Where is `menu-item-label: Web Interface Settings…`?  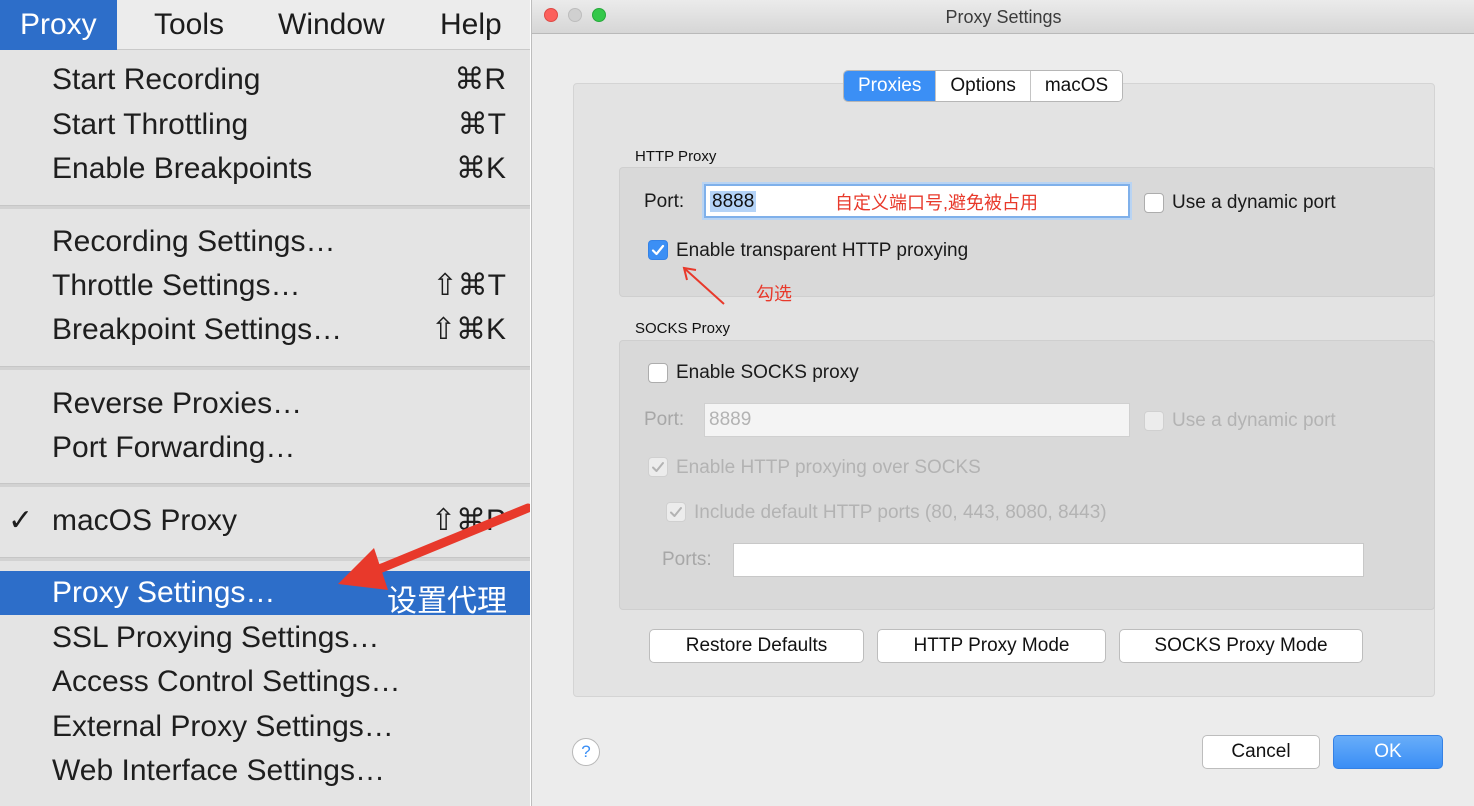 menu-item-label: Web Interface Settings… is located at coordinates (218, 770).